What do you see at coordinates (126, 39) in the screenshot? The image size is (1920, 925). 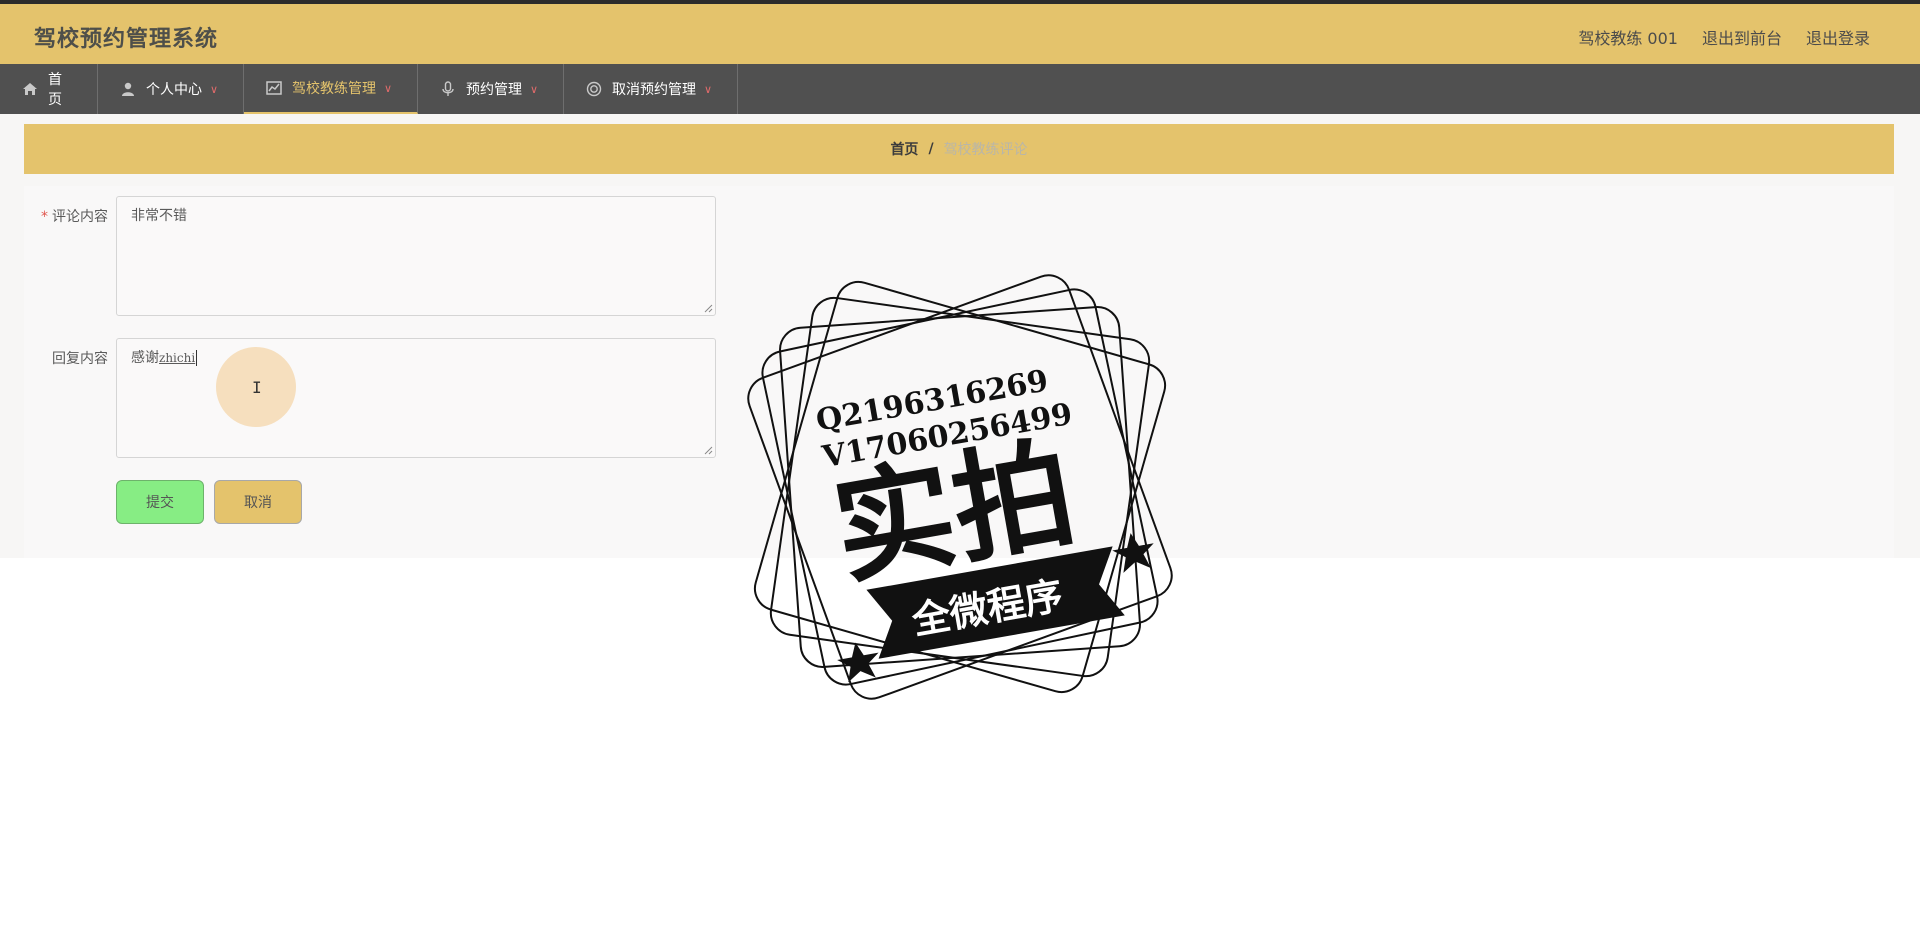 I see `app-title: 驾校预约管理系统` at bounding box center [126, 39].